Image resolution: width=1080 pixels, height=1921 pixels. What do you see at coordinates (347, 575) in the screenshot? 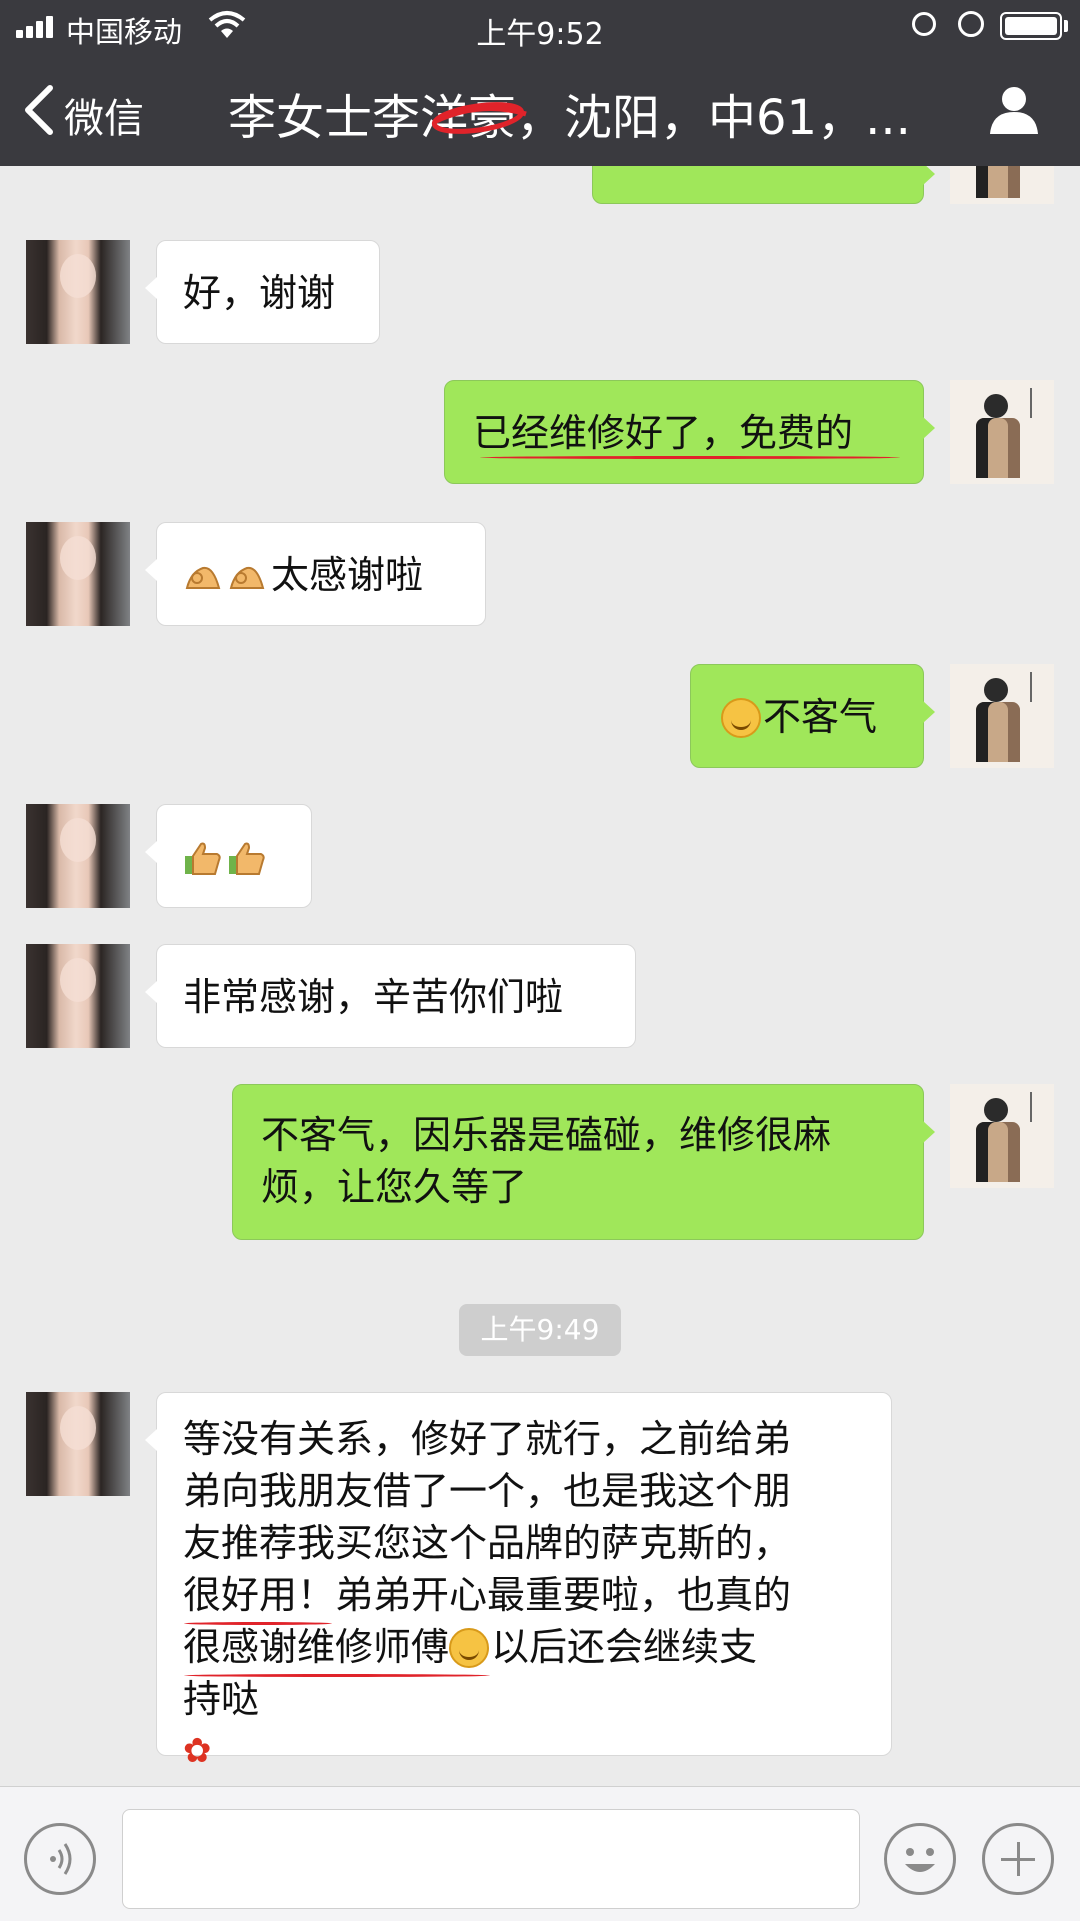
I see `message-text: 太感谢啦` at bounding box center [347, 575].